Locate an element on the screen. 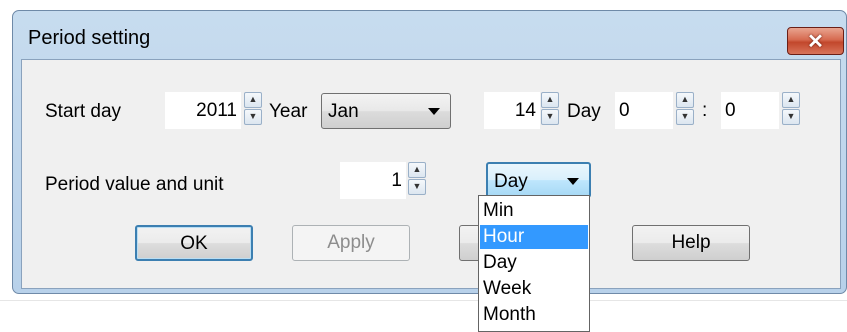 The height and width of the screenshot is (332, 847). hour-input: 0 is located at coordinates (644, 110).